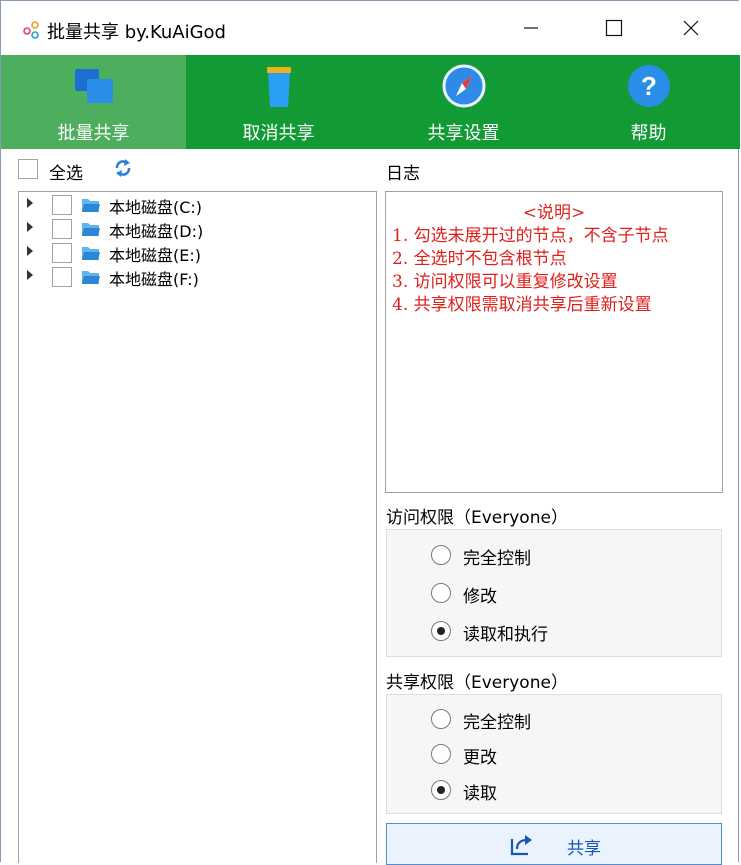 The height and width of the screenshot is (865, 741). I want to click on trash-icon, so click(278, 87).